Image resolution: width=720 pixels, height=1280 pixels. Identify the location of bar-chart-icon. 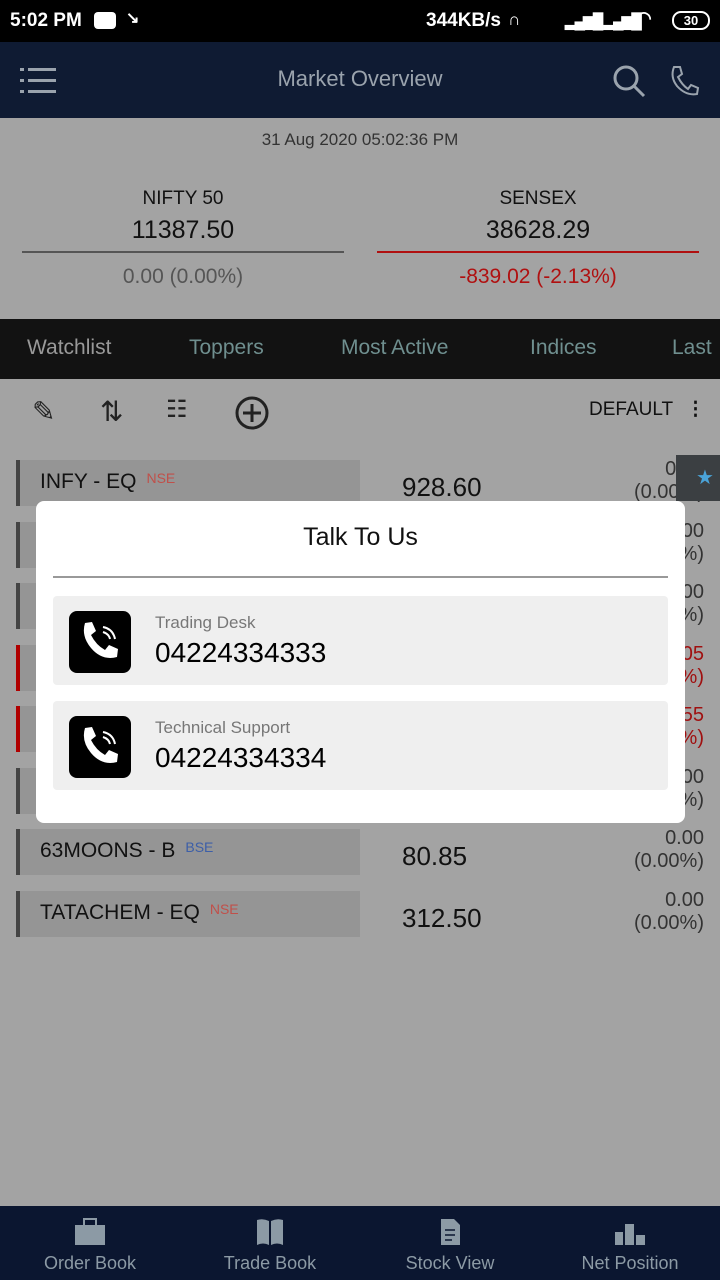
(630, 1234).